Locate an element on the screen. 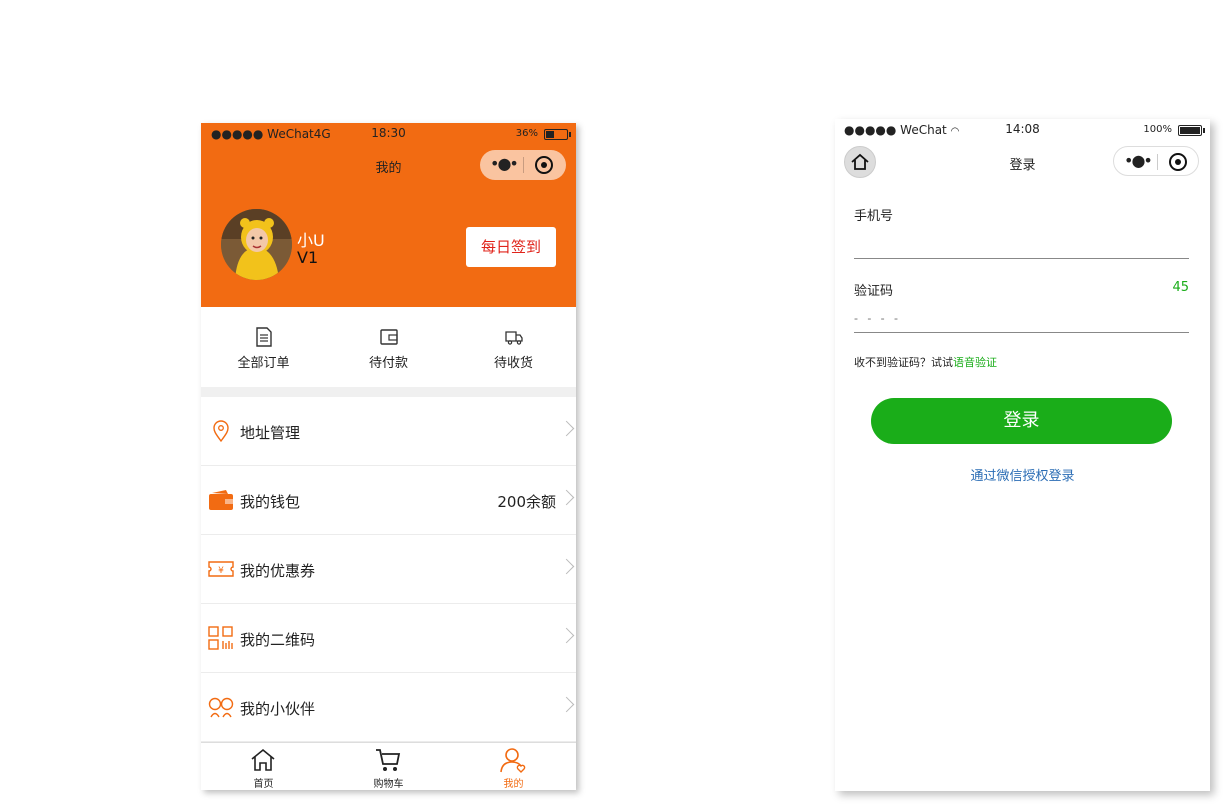 Image resolution: width=1229 pixels, height=811 pixels. tab-profile: 我的 is located at coordinates (513, 766).